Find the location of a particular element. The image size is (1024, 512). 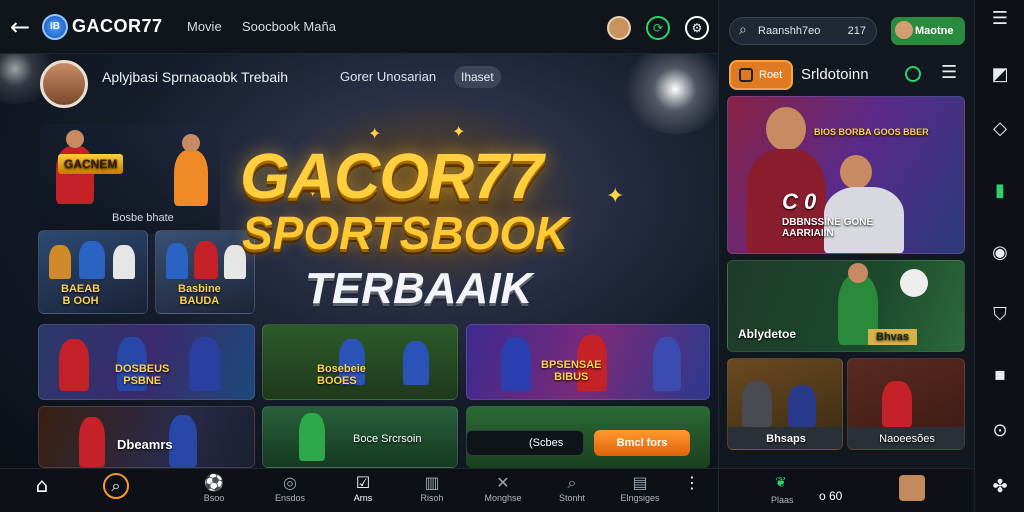

nav-globe: ◎ Ensdos is located at coordinates (290, 488).